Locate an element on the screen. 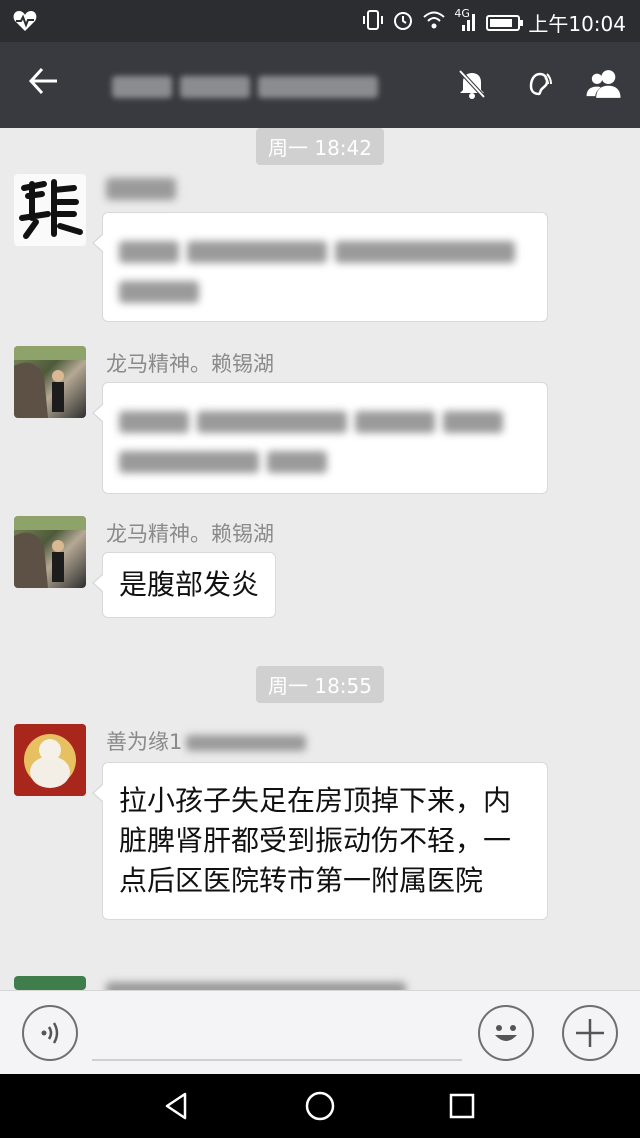  chat-input-bar is located at coordinates (320, 1032).